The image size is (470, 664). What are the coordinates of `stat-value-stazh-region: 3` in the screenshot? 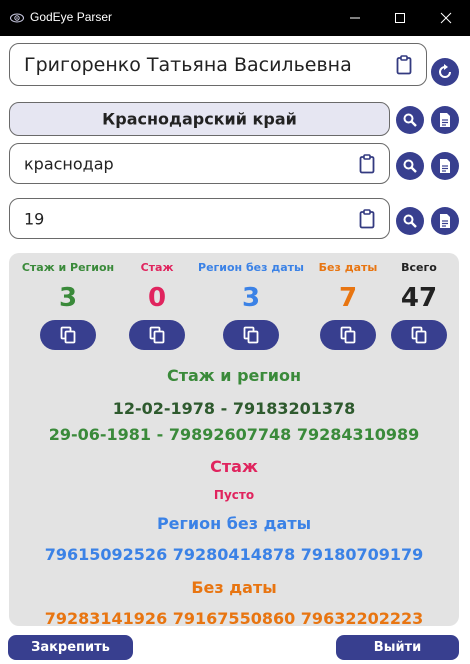 It's located at (68, 298).